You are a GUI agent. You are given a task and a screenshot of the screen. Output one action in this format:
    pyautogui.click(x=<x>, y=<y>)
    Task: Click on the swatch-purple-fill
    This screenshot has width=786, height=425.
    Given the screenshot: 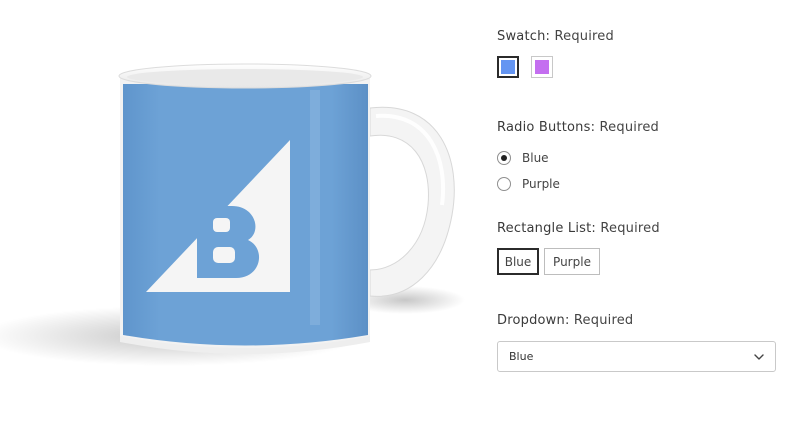 What is the action you would take?
    pyautogui.click(x=542, y=67)
    